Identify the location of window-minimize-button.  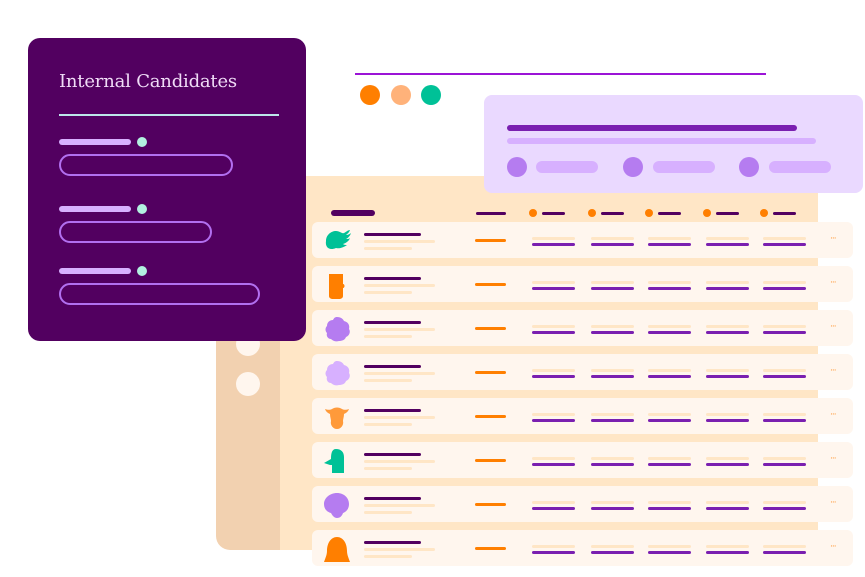
(401, 95).